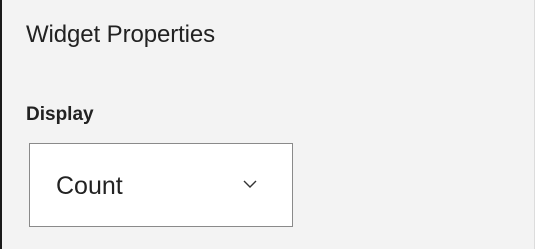  Describe the element at coordinates (121, 34) in the screenshot. I see `panel-title: Widget Properties` at that location.